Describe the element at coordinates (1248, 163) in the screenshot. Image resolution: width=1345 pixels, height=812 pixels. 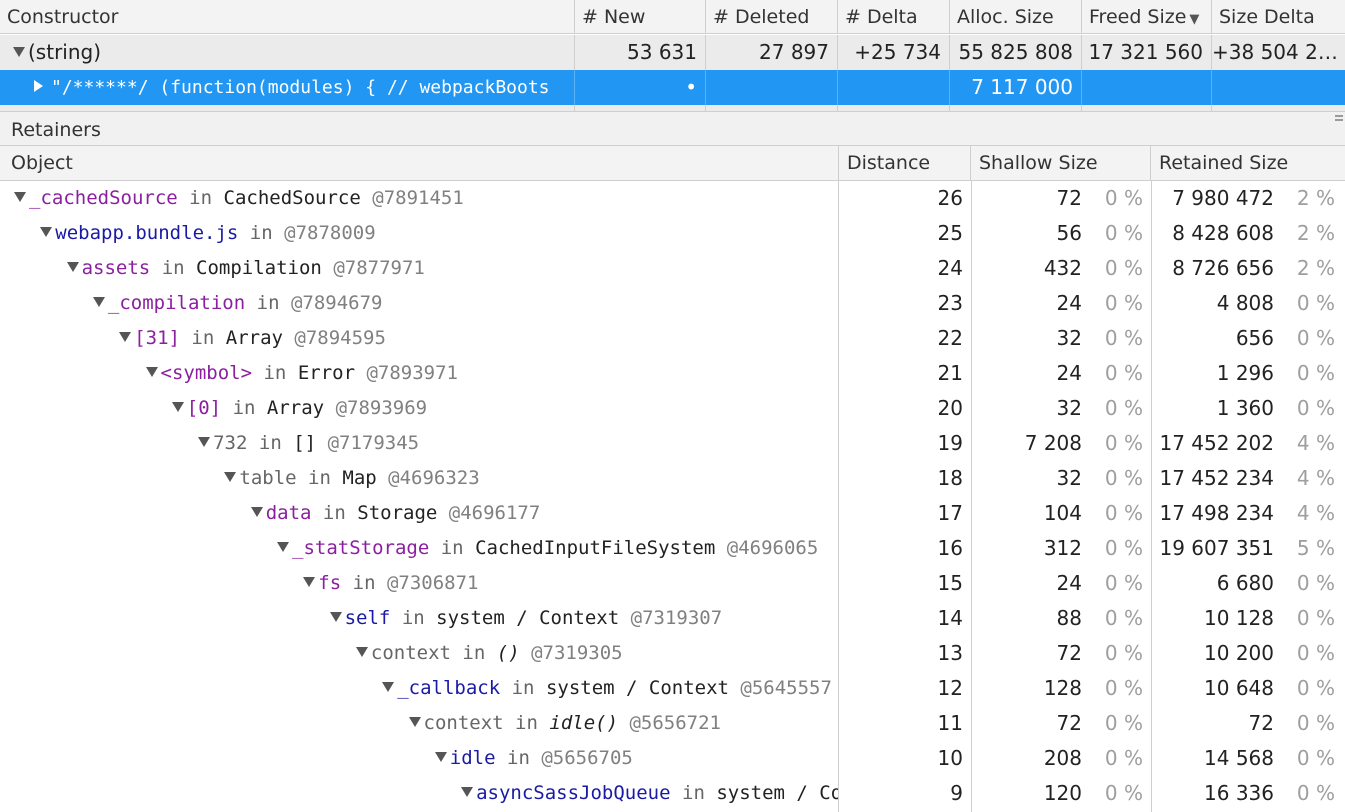
I see `column-header-retained-size: Retained Size` at that location.